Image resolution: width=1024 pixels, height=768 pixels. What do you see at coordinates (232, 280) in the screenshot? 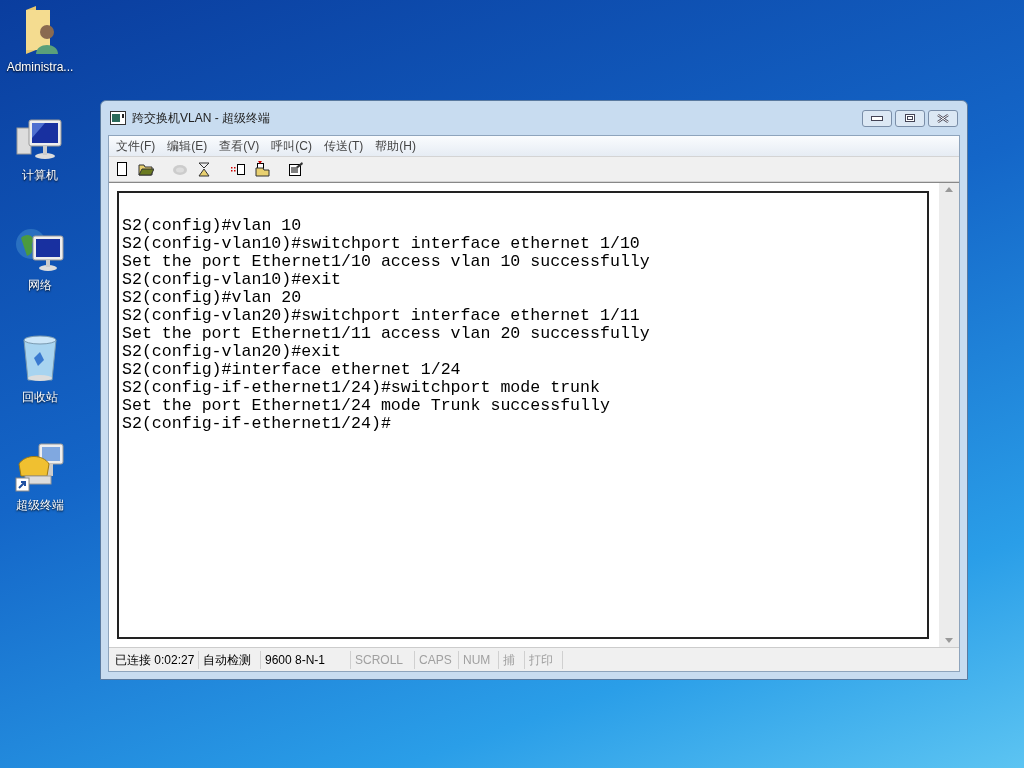
I see `terminal-line: S2(config-vlan10)#exit` at bounding box center [232, 280].